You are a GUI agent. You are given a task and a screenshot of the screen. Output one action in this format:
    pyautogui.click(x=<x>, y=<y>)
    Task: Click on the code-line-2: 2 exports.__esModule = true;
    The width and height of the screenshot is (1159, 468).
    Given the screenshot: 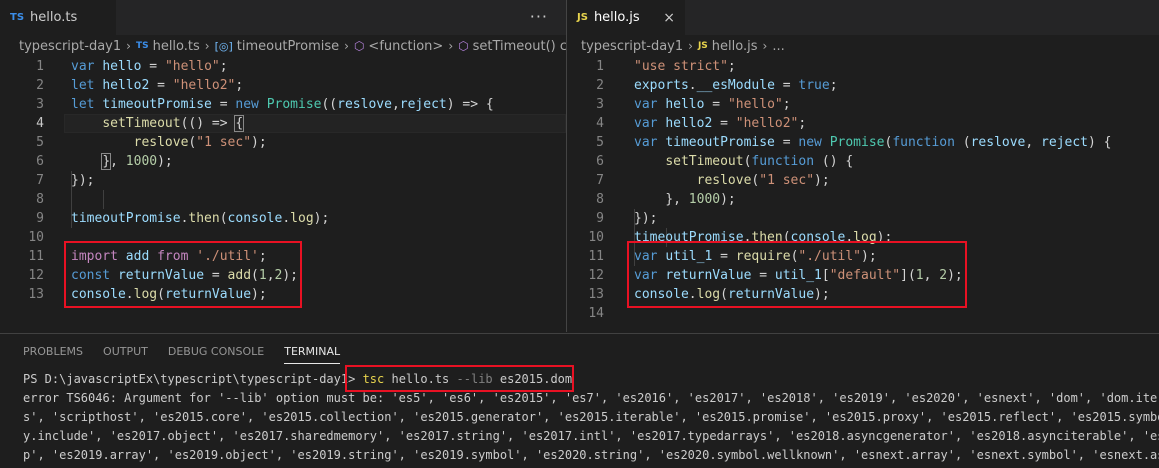 What is the action you would take?
    pyautogui.click(x=717, y=85)
    